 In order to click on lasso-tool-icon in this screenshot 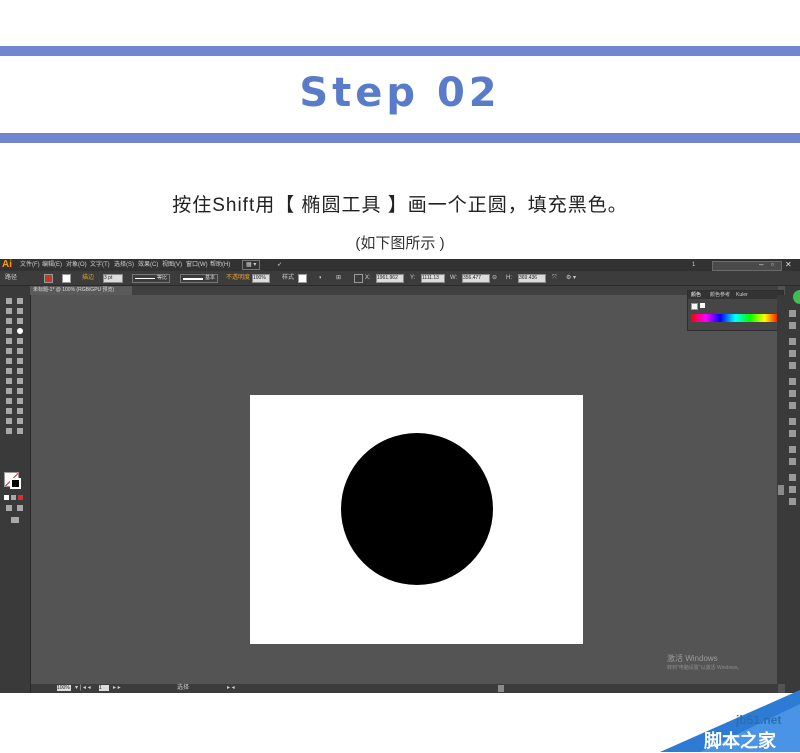, I will do `click(20, 311)`.